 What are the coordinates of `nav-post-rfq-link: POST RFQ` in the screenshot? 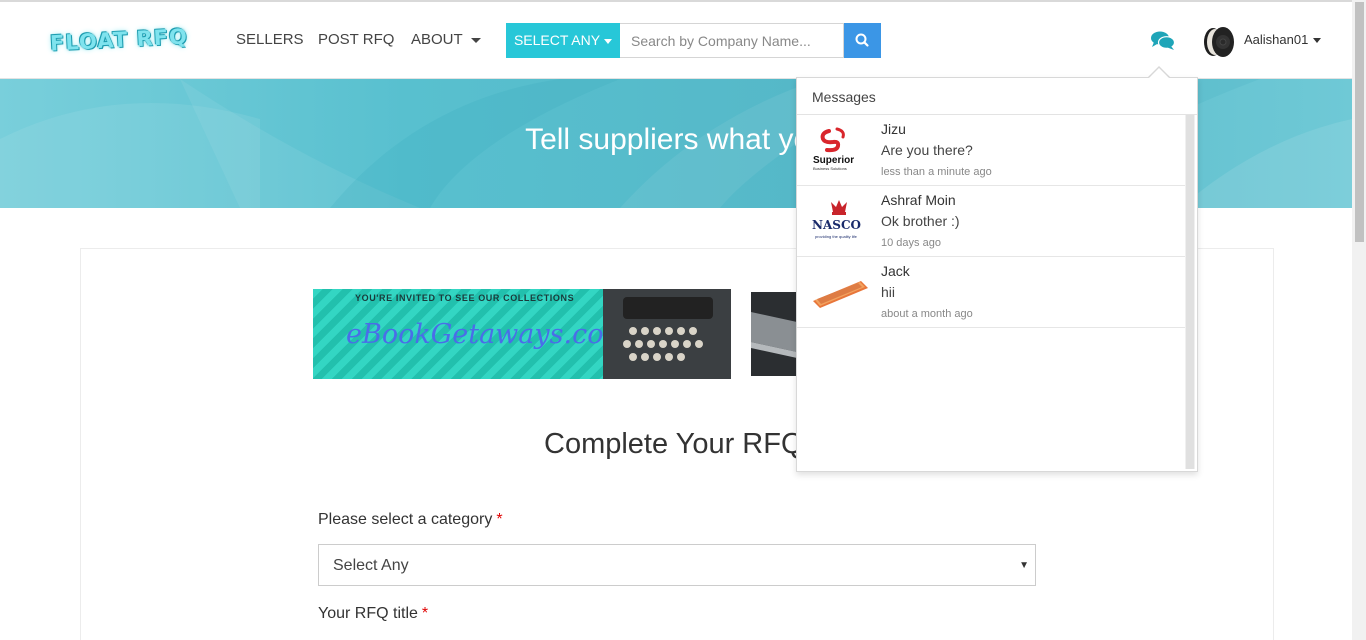 It's located at (356, 39).